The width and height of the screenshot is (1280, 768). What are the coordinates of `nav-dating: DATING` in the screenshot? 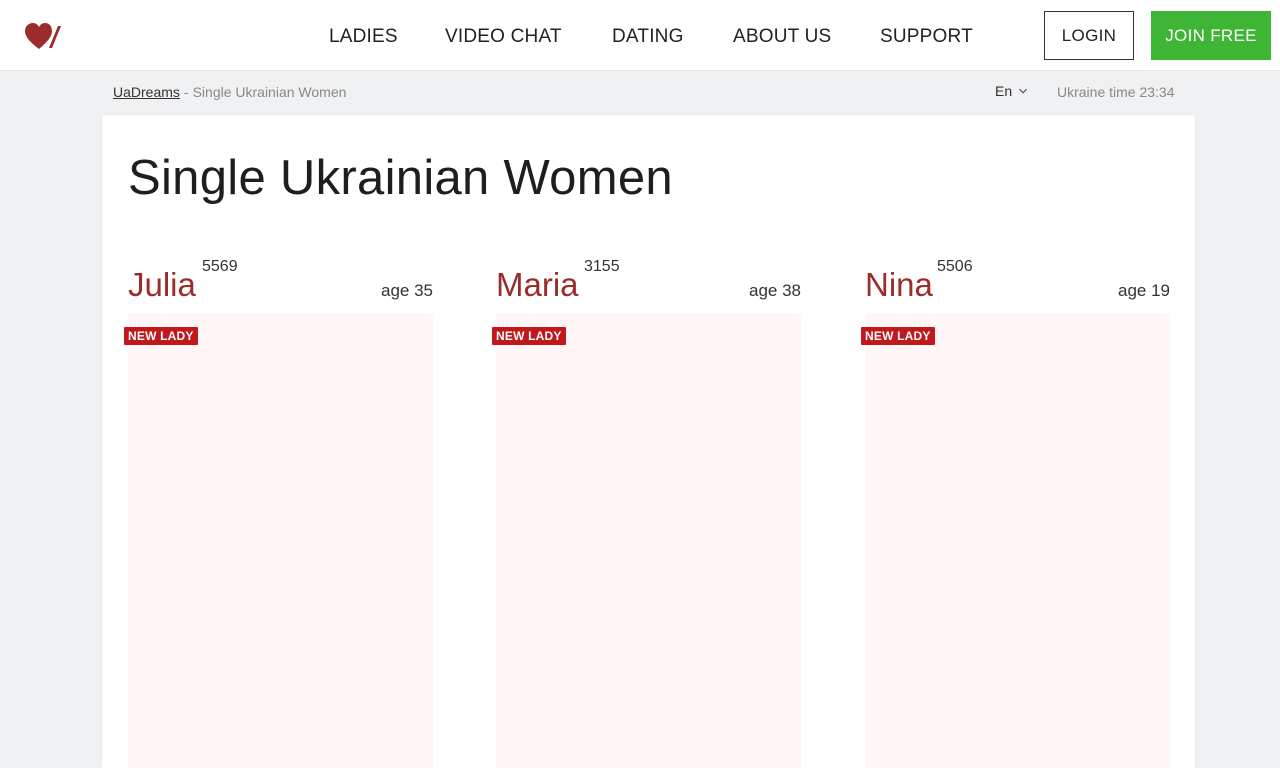 It's located at (648, 37).